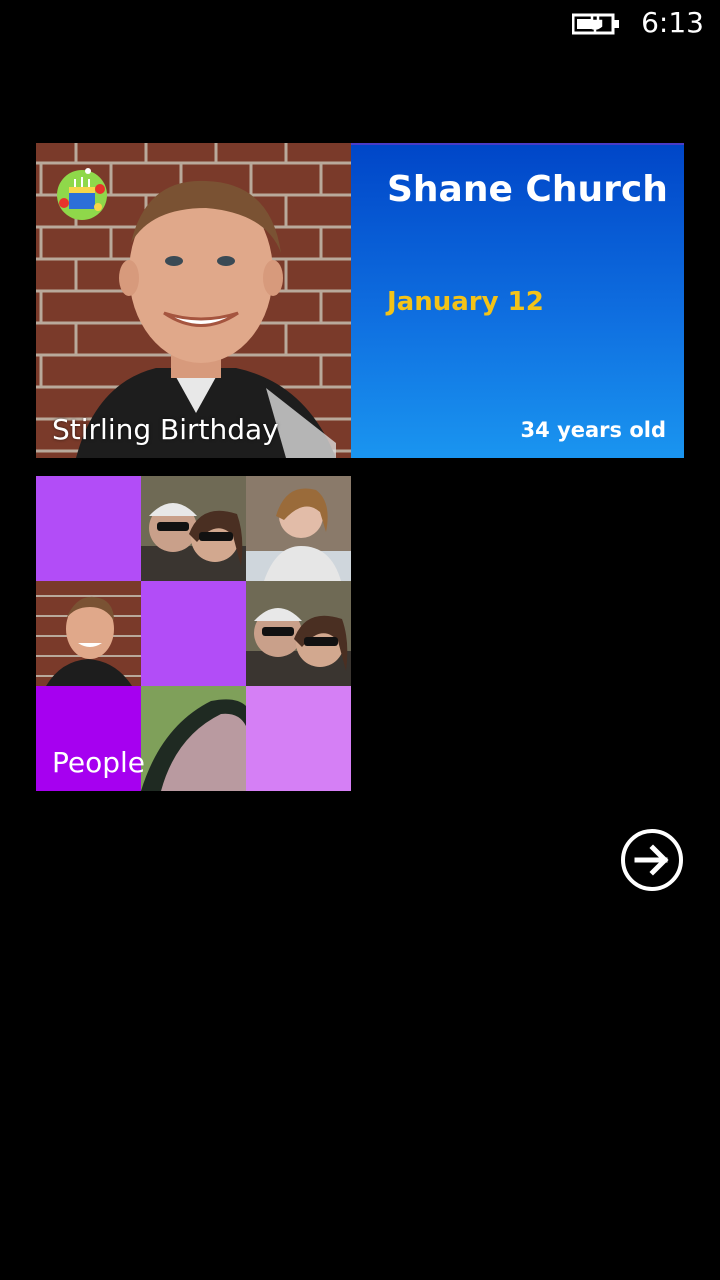 The image size is (720, 1280). Describe the element at coordinates (465, 302) in the screenshot. I see `birthday-date: January 12` at that location.